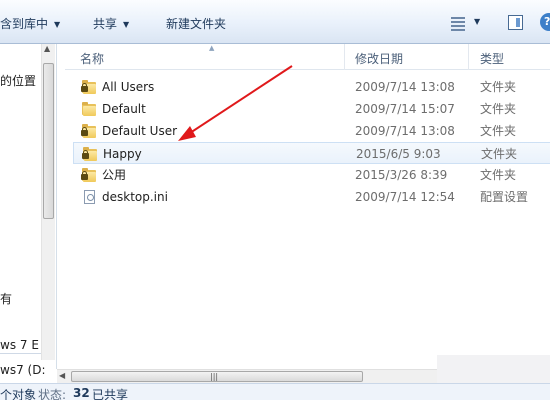 The width and height of the screenshot is (550, 400). What do you see at coordinates (214, 376) in the screenshot?
I see `scrollbar-grip-icon: |||` at bounding box center [214, 376].